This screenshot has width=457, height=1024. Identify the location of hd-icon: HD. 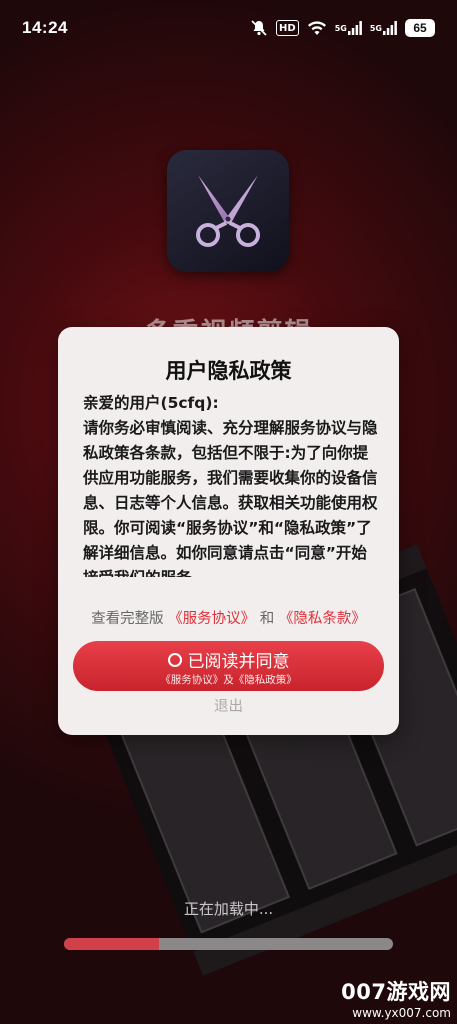
(287, 28).